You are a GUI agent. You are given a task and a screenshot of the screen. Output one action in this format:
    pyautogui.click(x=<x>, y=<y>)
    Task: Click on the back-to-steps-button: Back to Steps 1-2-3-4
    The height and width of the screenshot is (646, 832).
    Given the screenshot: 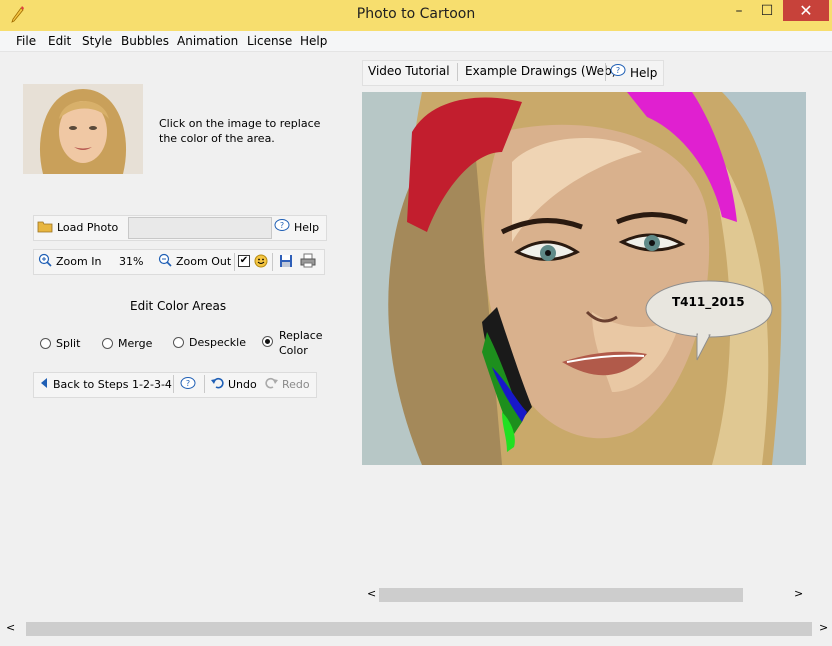 What is the action you would take?
    pyautogui.click(x=105, y=384)
    